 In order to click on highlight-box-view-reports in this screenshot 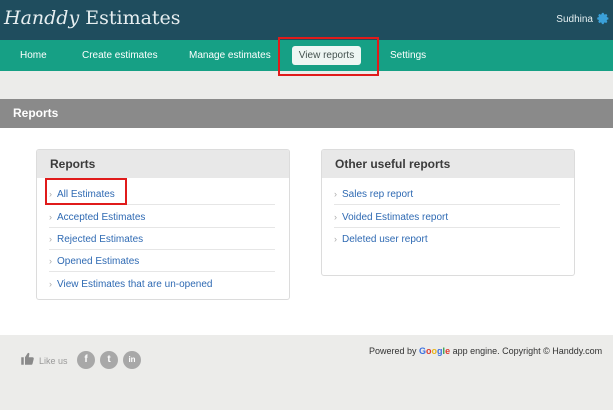, I will do `click(328, 56)`.